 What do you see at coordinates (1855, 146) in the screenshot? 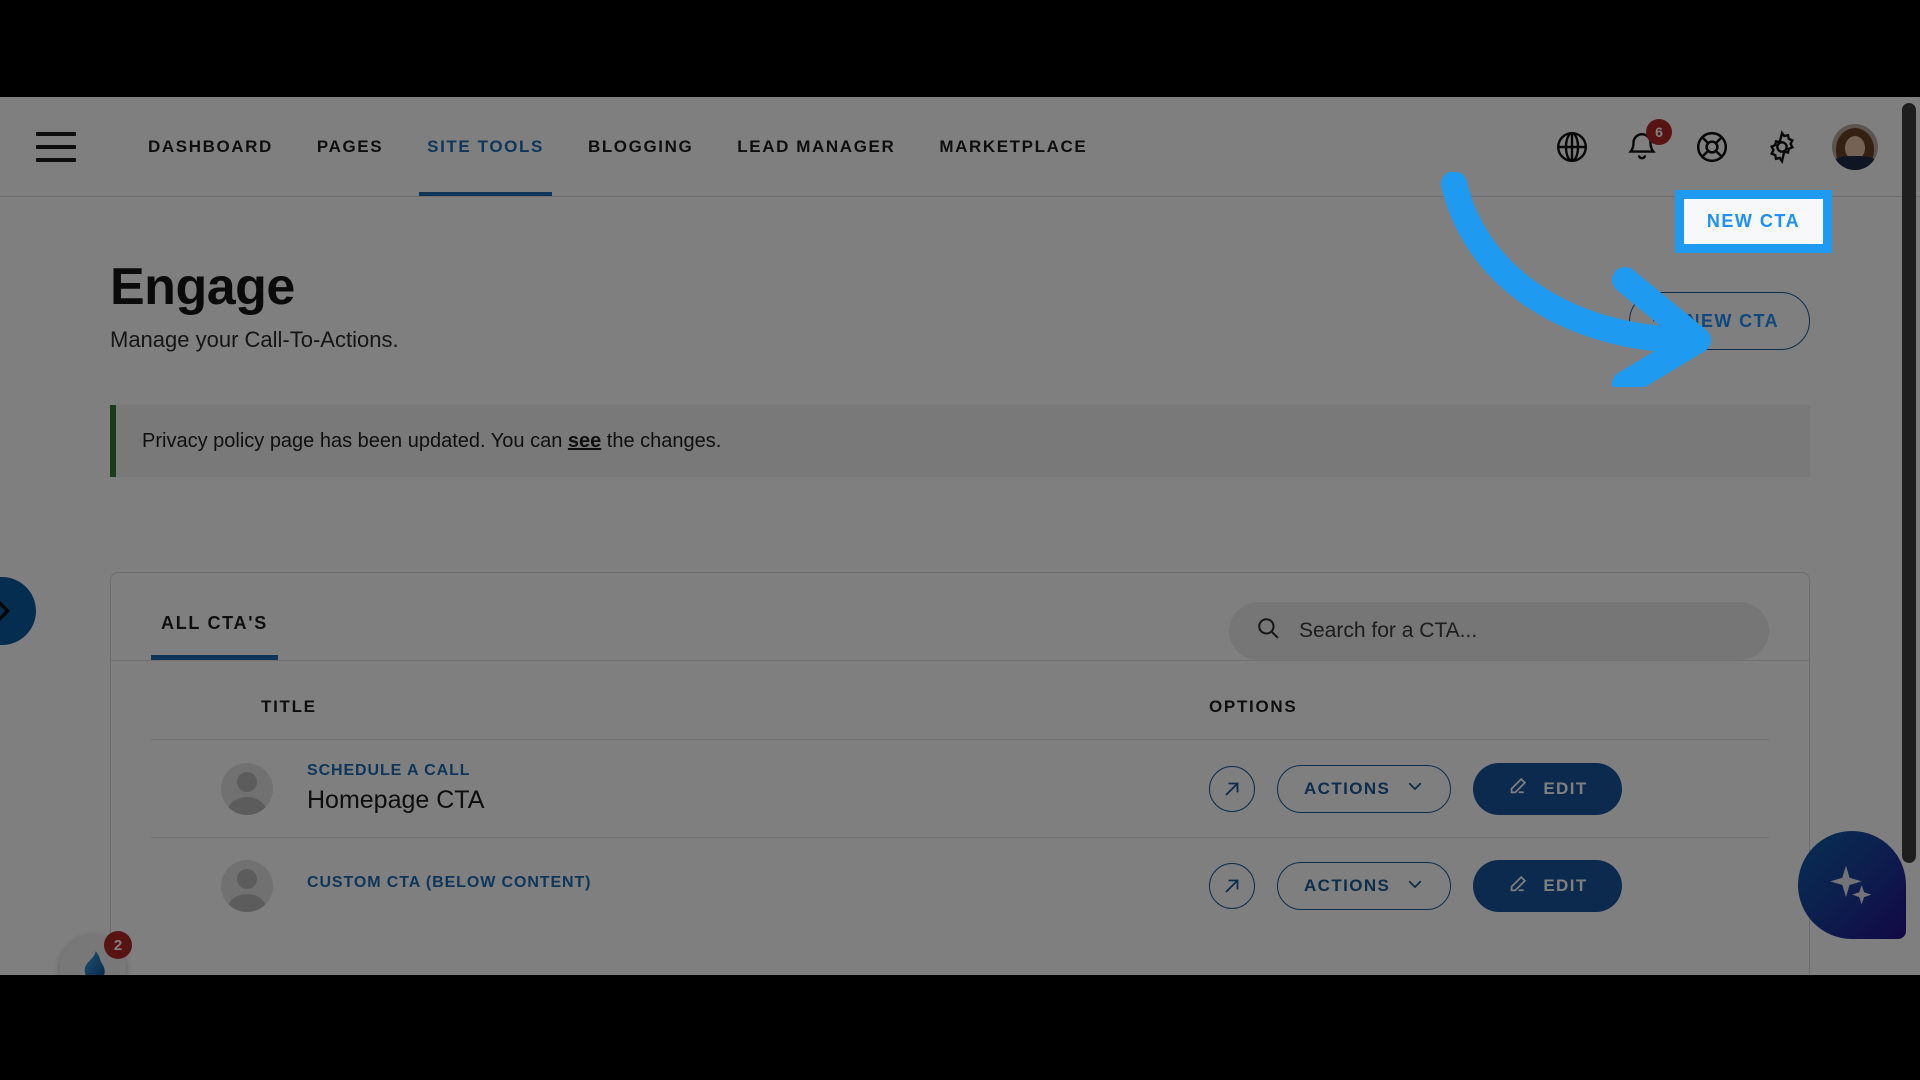
I see `user-avatar` at bounding box center [1855, 146].